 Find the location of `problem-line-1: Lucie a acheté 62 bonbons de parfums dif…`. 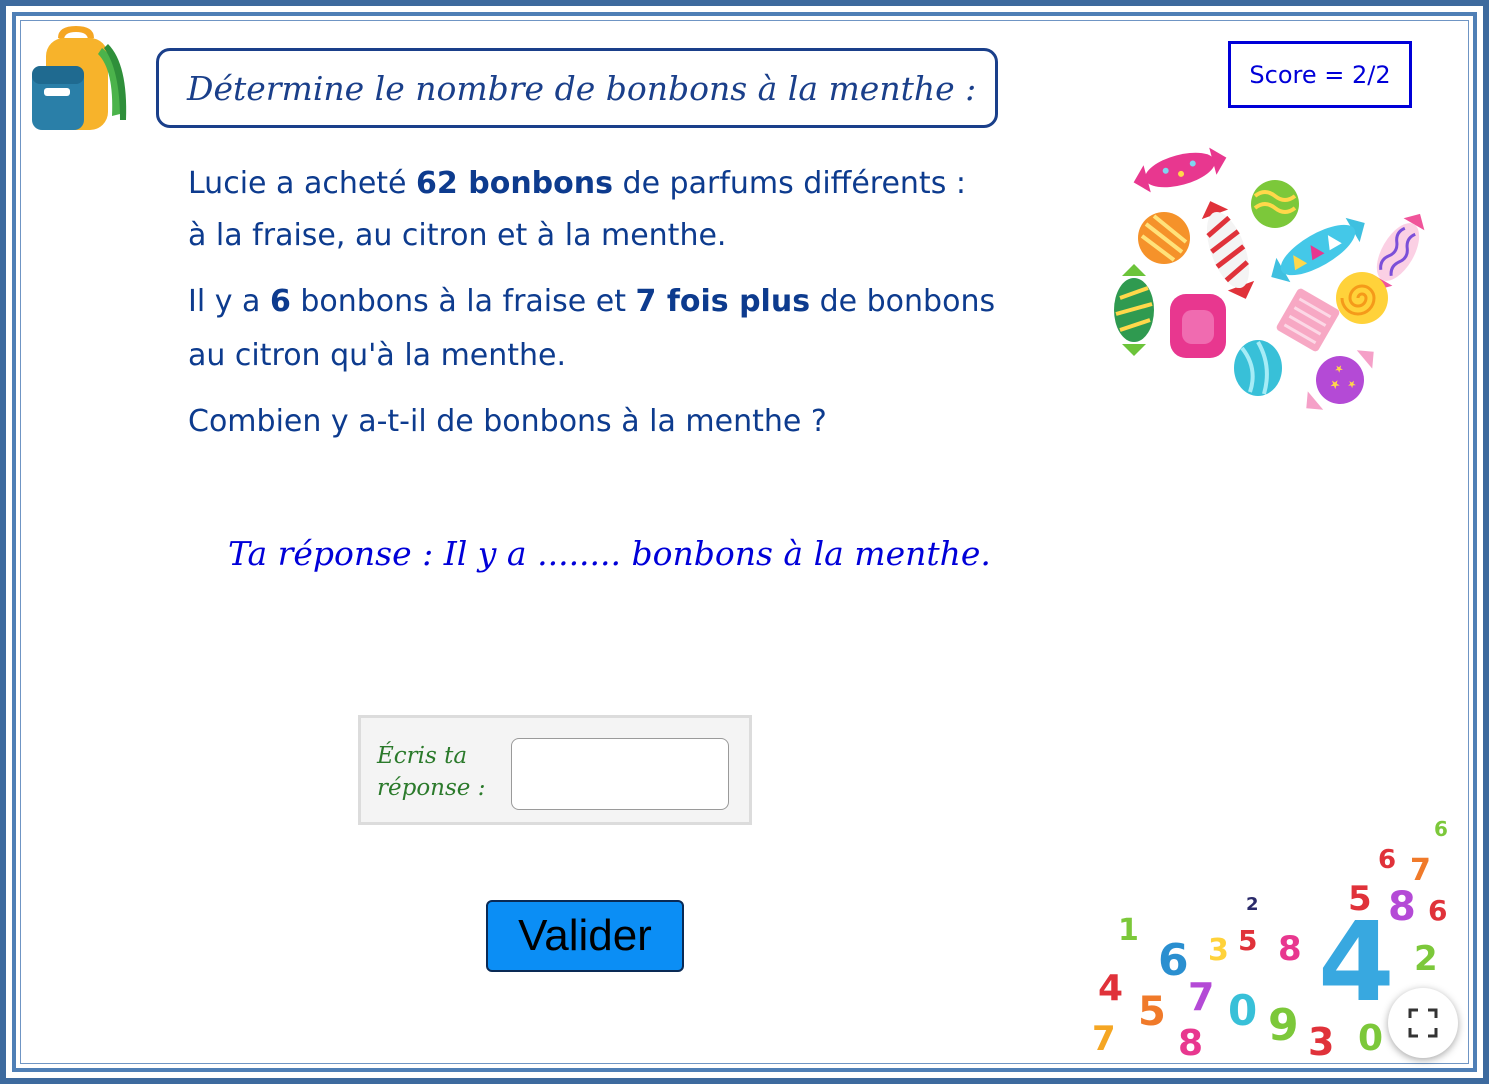

problem-line-1: Lucie a acheté 62 bonbons de parfums dif… is located at coordinates (577, 183).